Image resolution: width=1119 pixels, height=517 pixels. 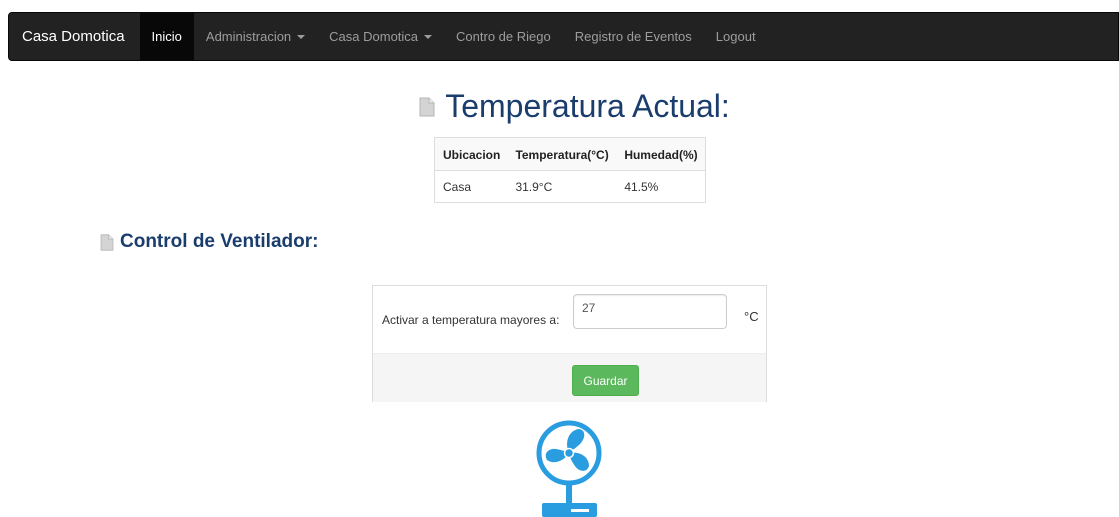 What do you see at coordinates (569, 467) in the screenshot?
I see `fan-icon` at bounding box center [569, 467].